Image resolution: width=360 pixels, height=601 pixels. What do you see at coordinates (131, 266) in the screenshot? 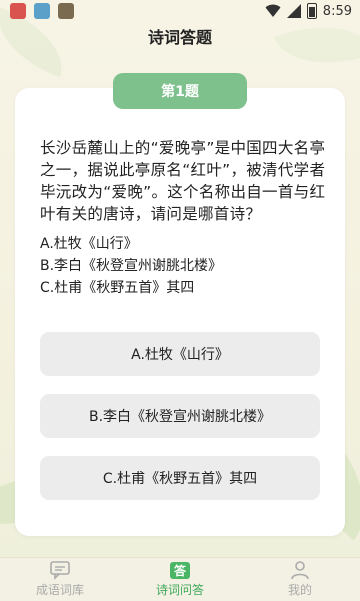
I see `option-text-b: B.李白《秋登宣州谢朓北楼》` at bounding box center [131, 266].